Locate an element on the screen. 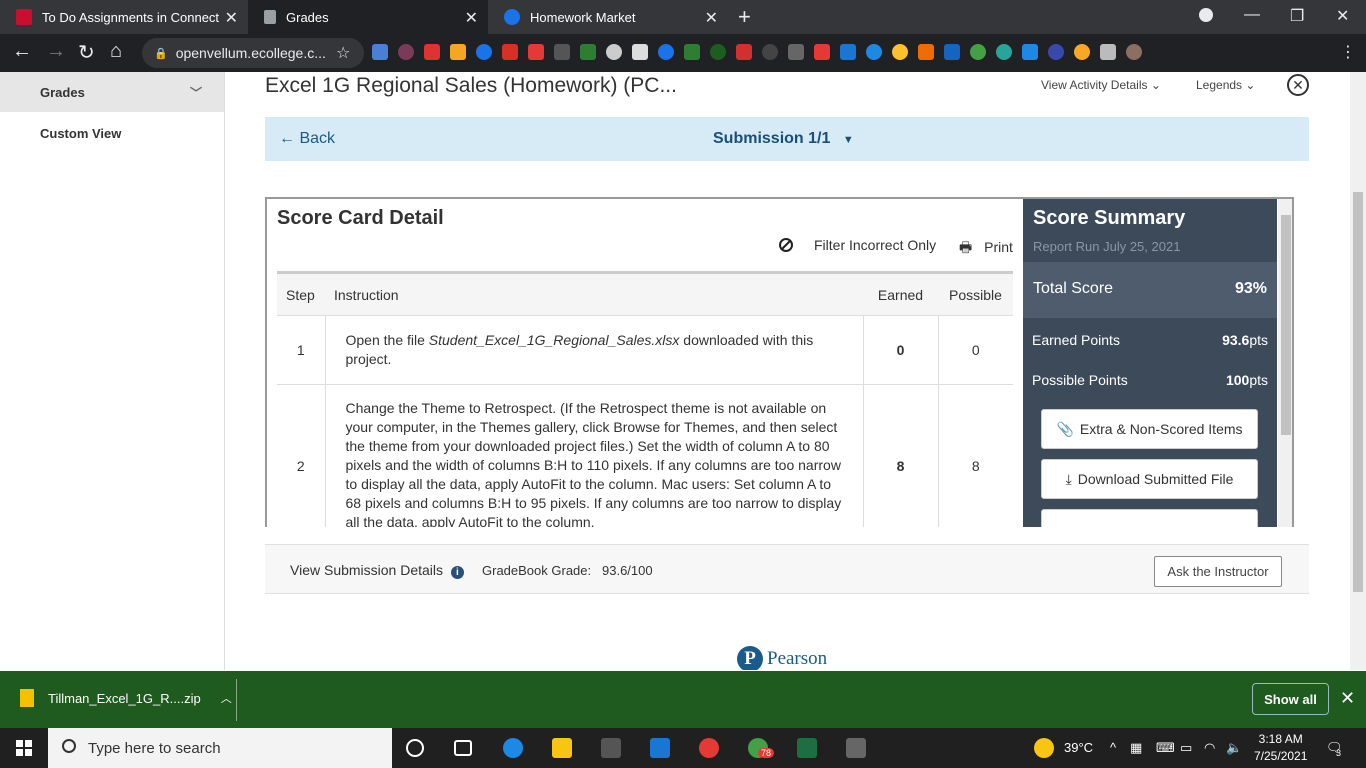 This screenshot has height=768, width=1366. page-scrollbar is located at coordinates (1358, 371).